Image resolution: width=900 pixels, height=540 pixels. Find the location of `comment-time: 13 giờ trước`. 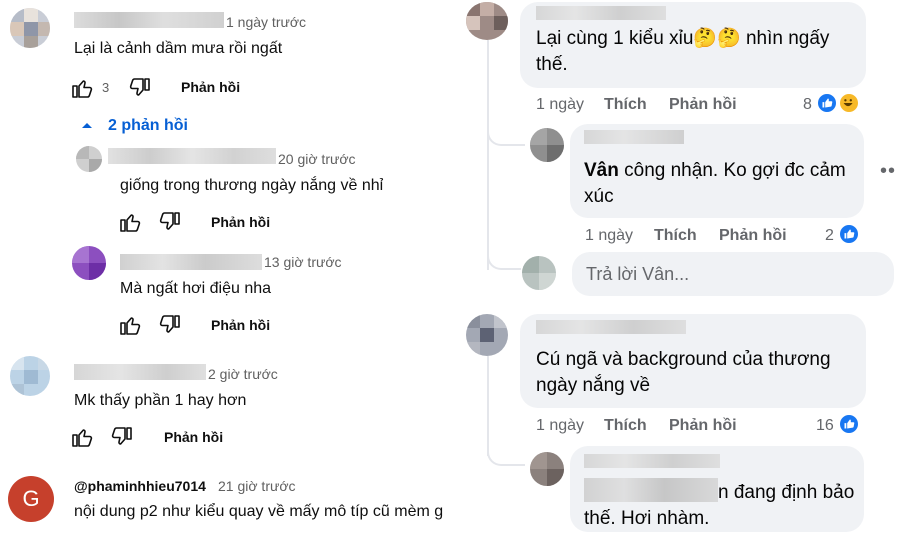

comment-time: 13 giờ trước is located at coordinates (303, 262).